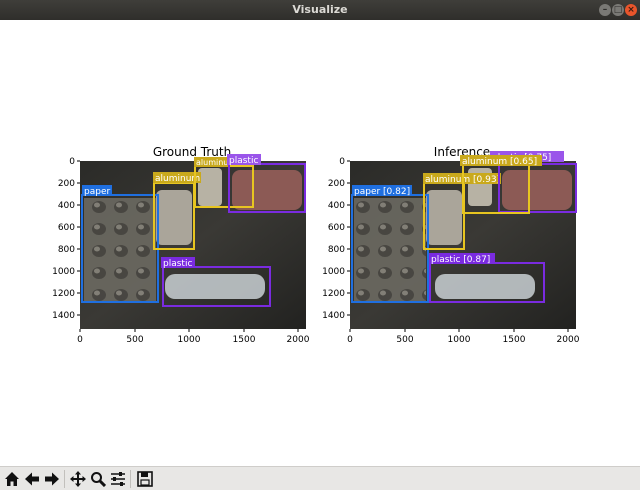 This screenshot has height=490, width=640. I want to click on window-title: Visualize, so click(320, 9).